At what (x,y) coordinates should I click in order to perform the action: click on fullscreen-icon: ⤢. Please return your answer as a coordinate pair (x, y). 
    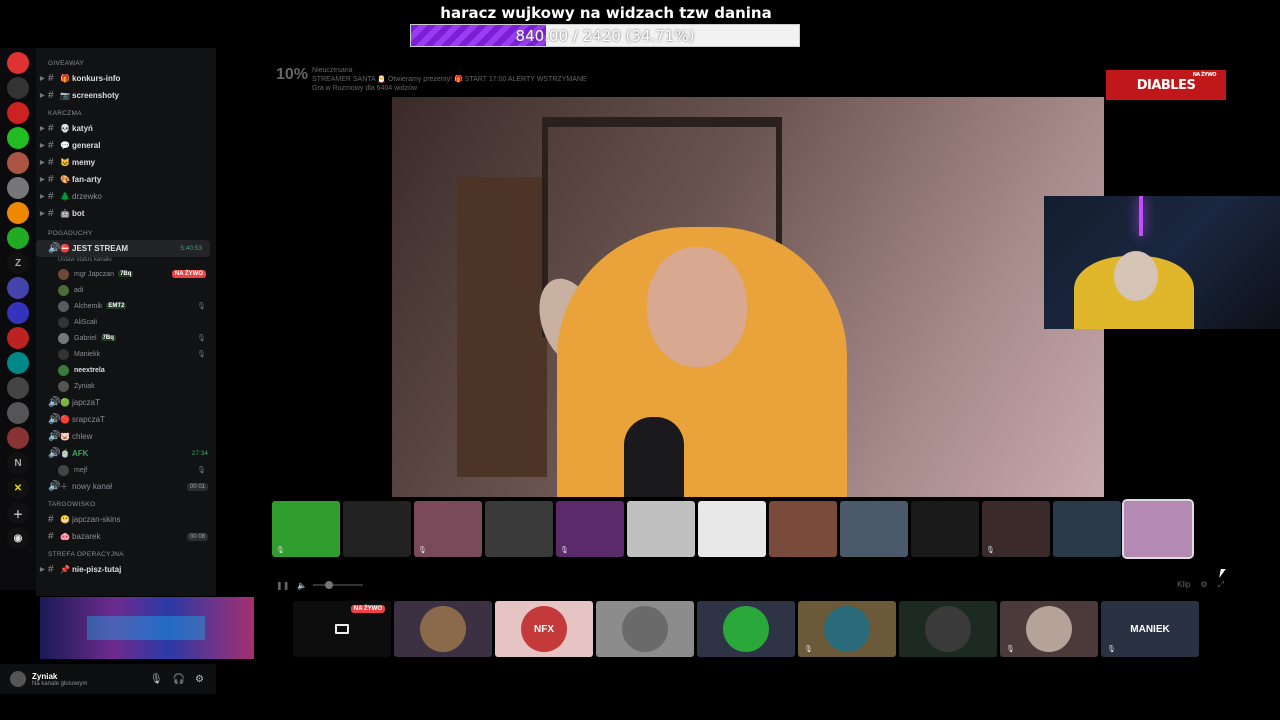
    Looking at the image, I should click on (1221, 585).